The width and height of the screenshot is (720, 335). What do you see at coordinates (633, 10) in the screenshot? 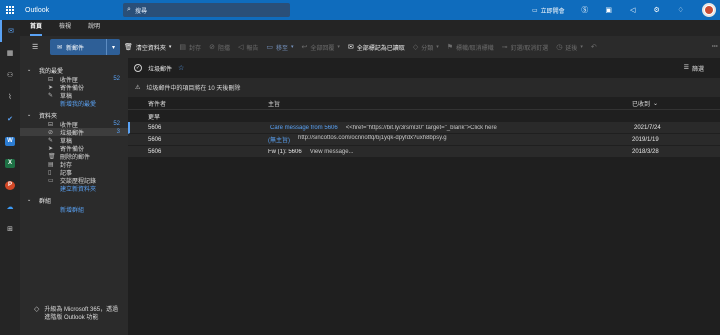
I see `megaphone-icon: ◁` at bounding box center [633, 10].